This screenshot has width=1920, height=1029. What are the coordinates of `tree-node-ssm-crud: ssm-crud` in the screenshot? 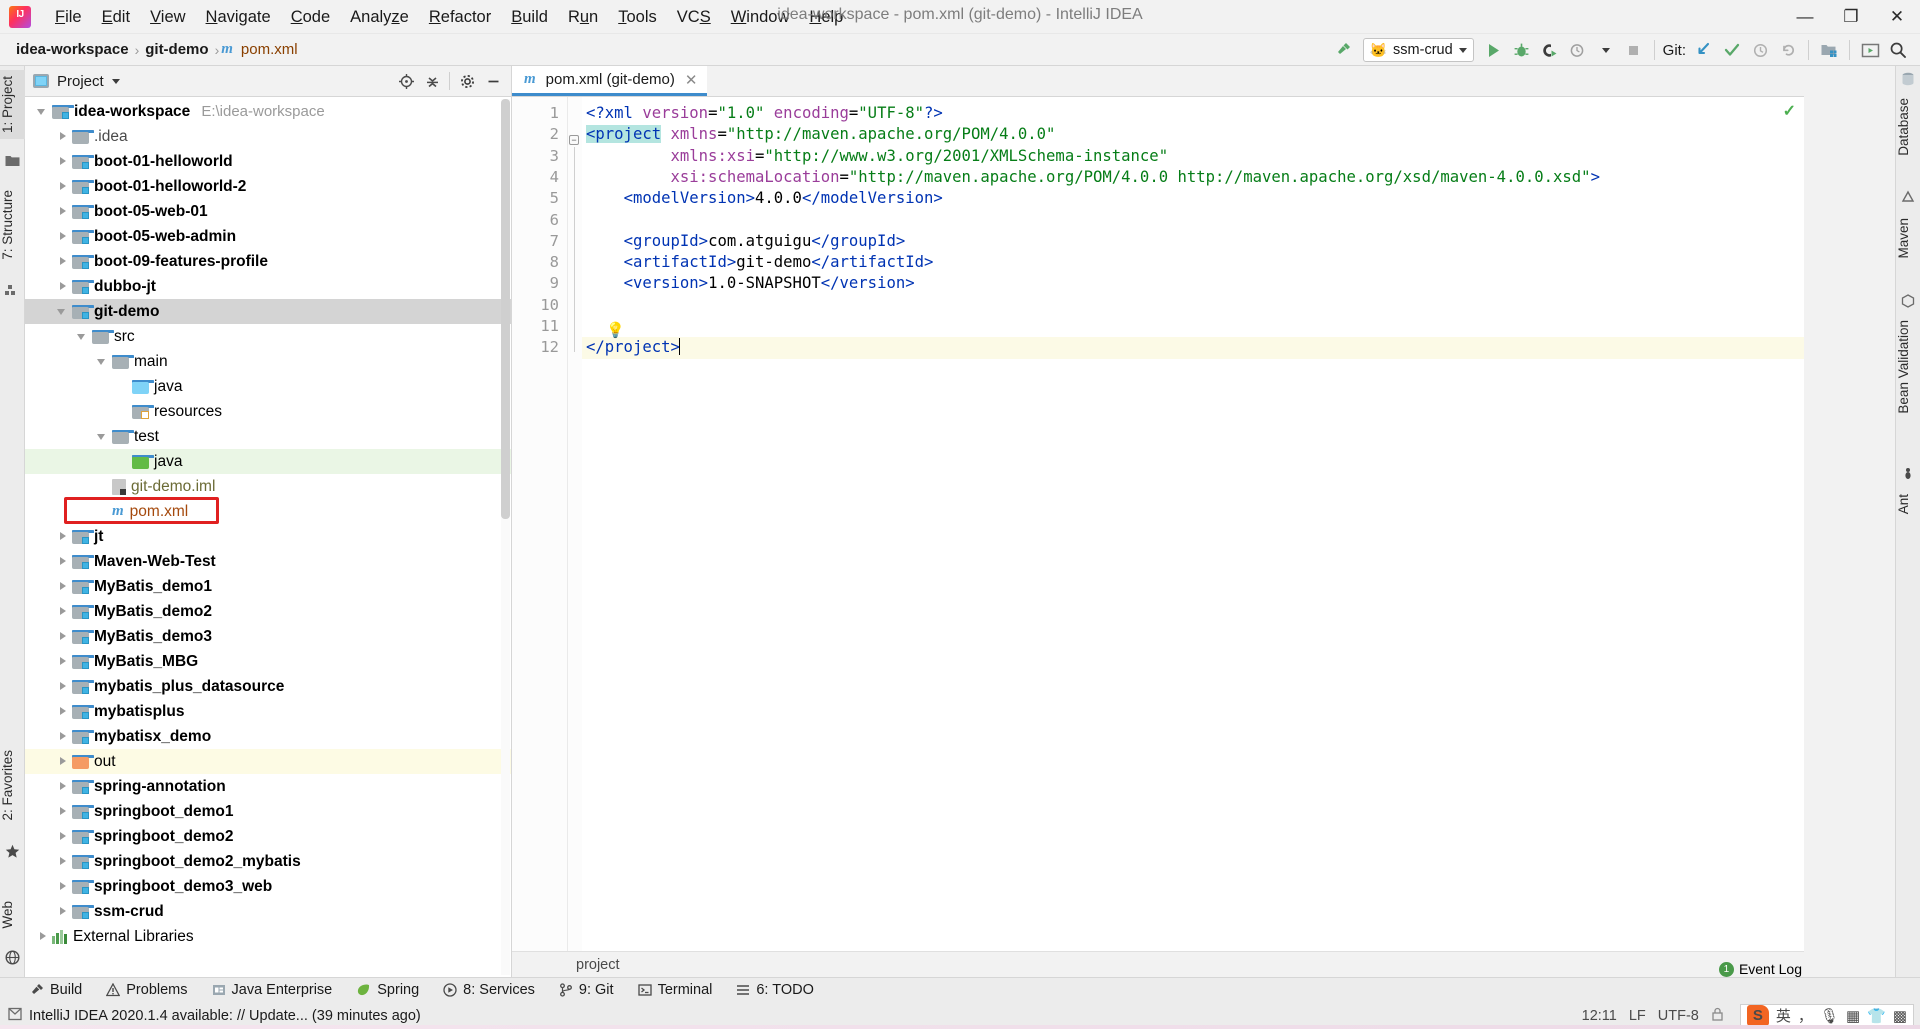 It's located at (268, 911).